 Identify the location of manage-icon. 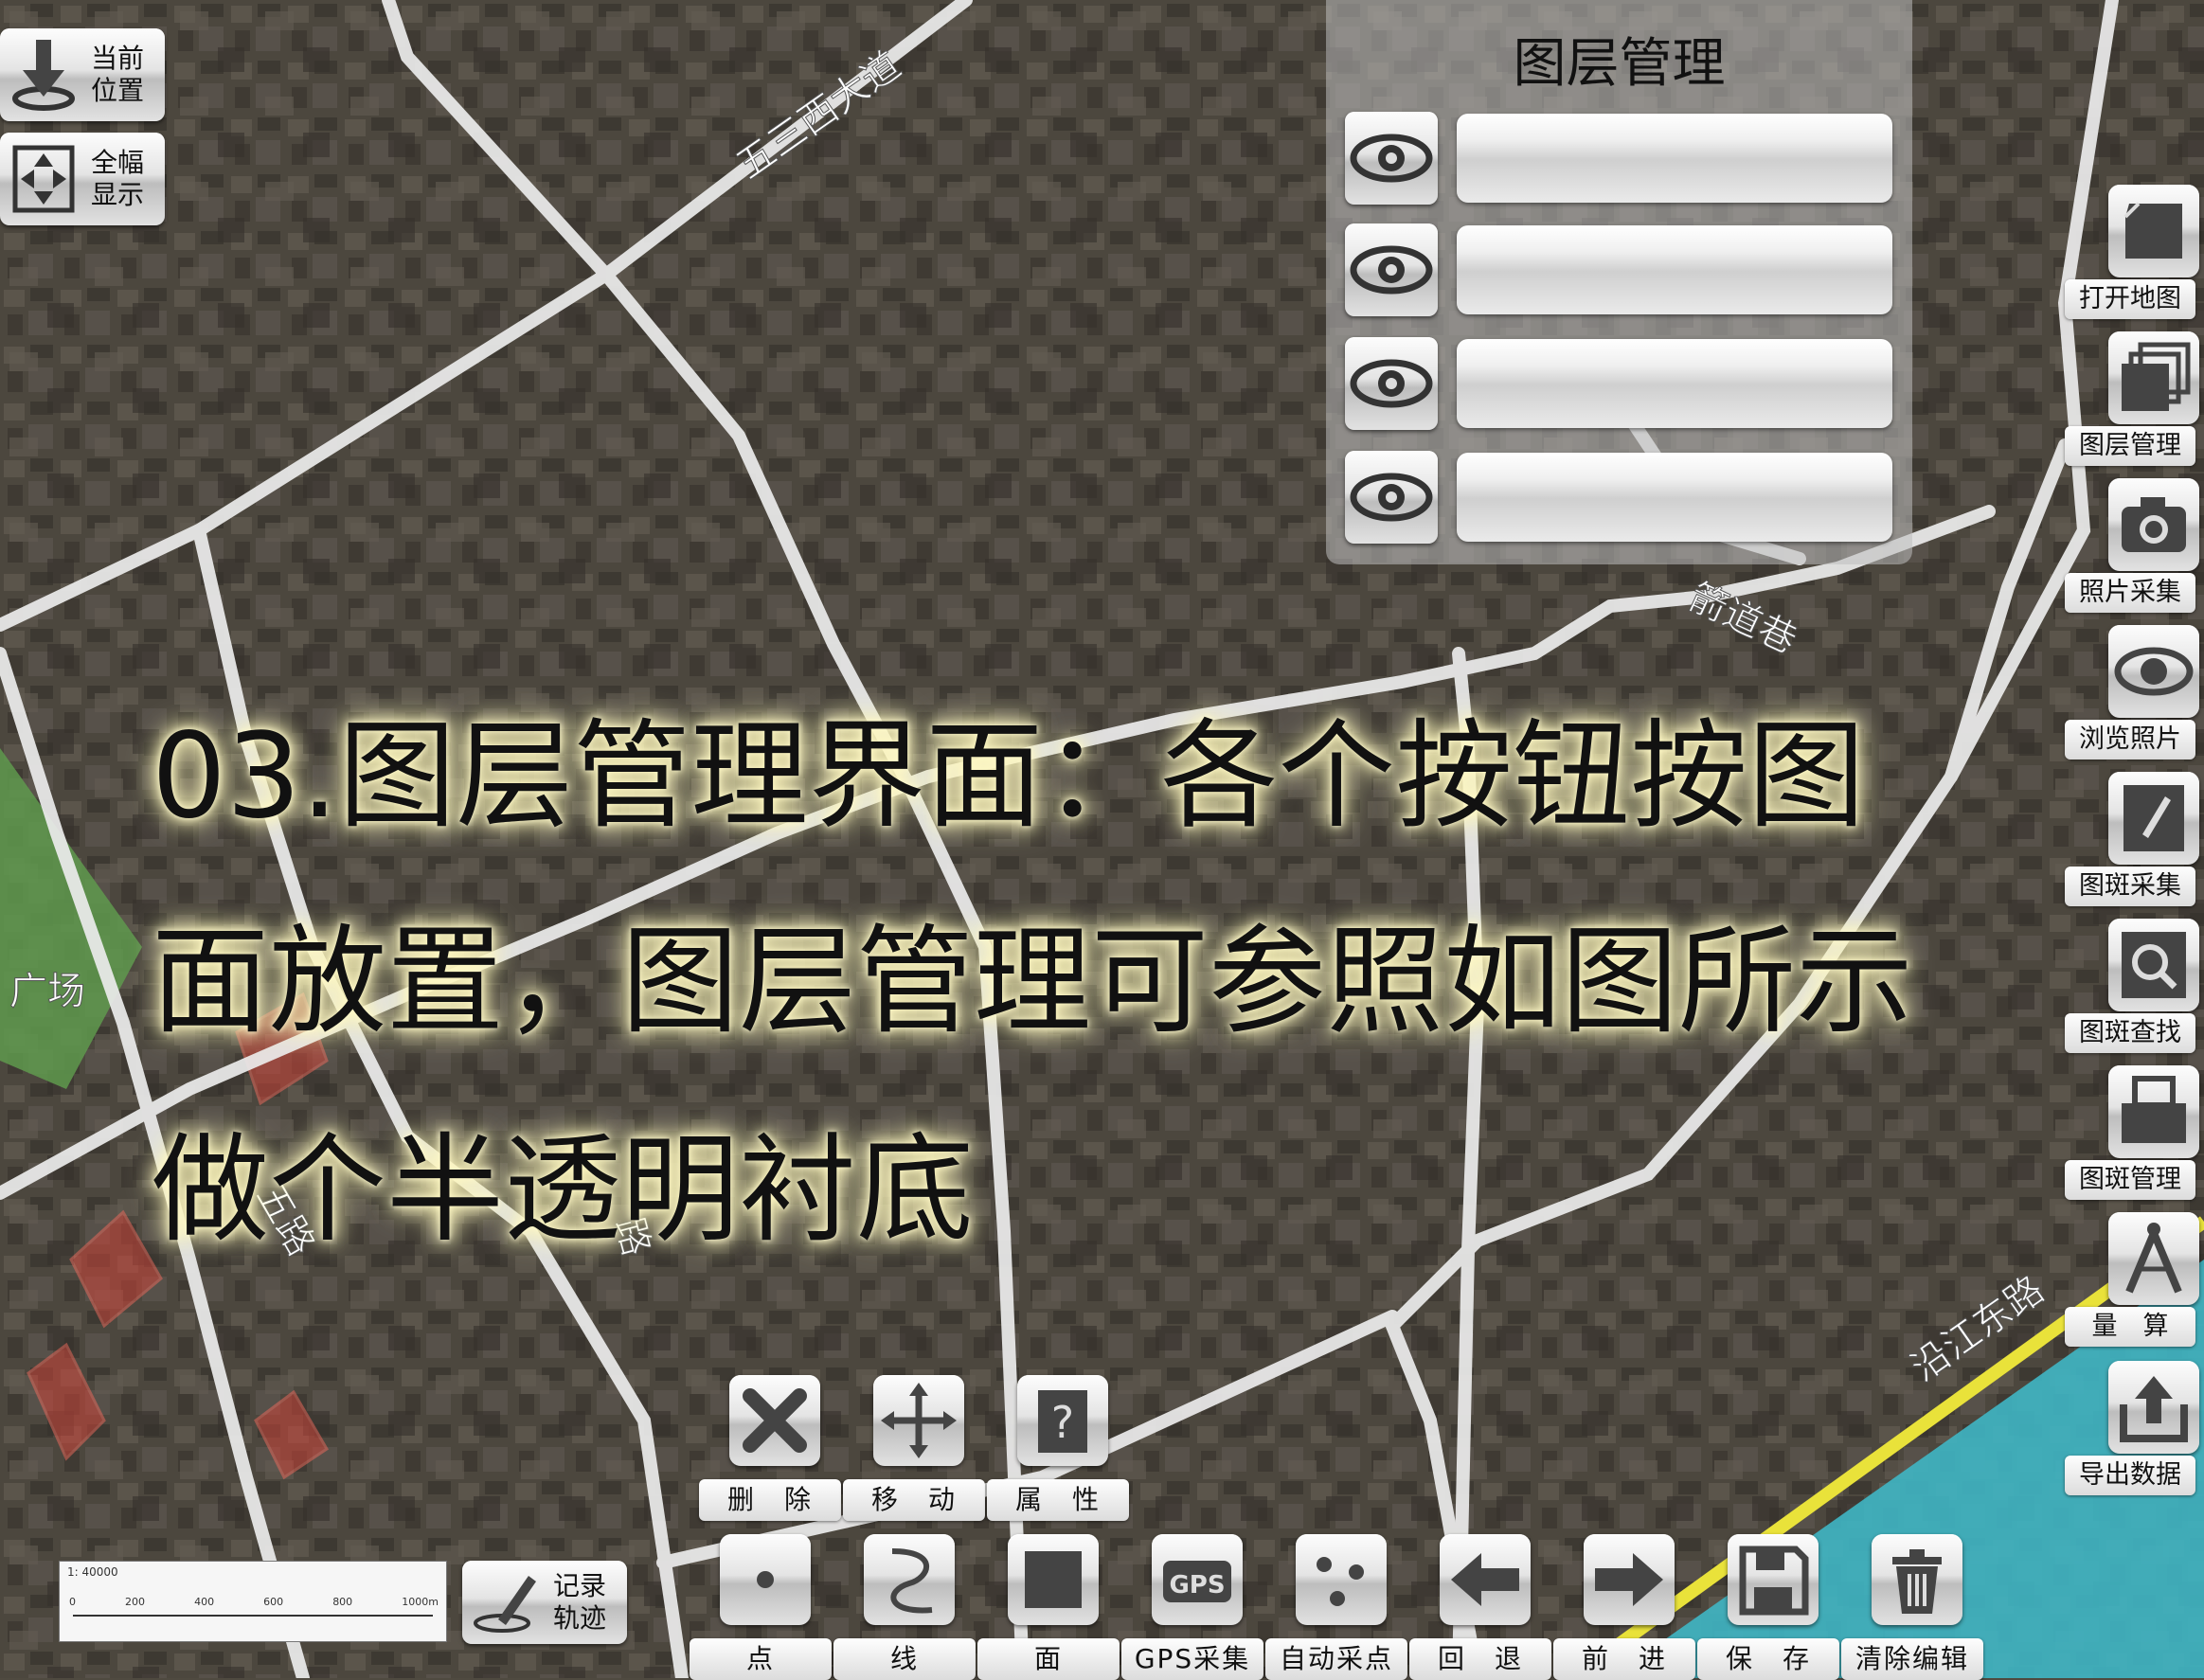
(2154, 1109).